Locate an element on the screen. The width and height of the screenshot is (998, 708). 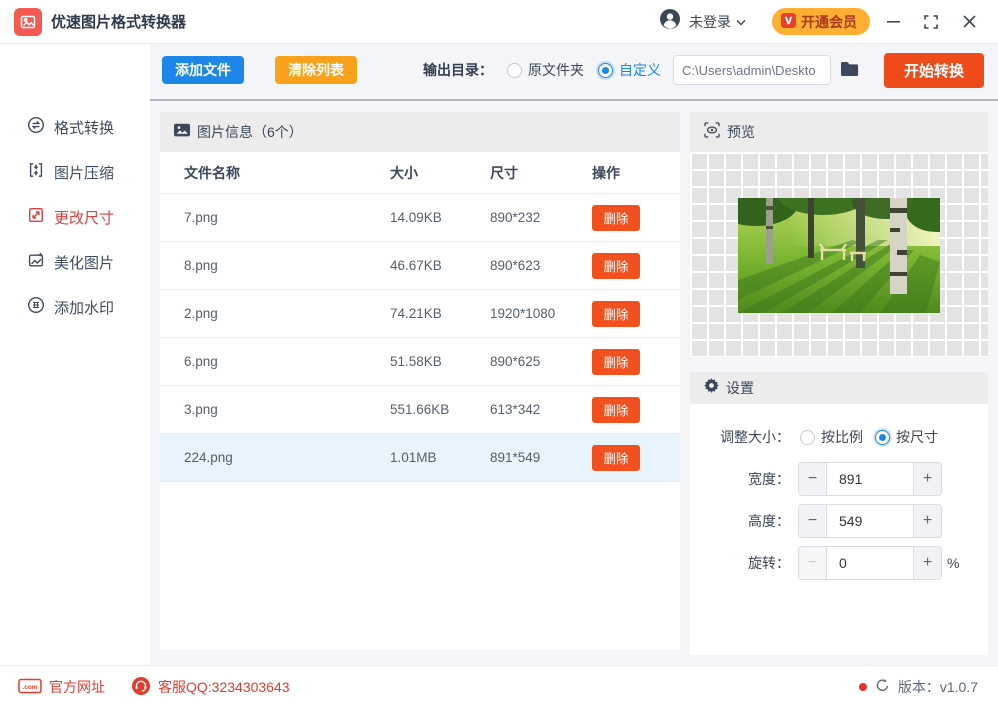
start-convert-button: 开始转换 is located at coordinates (933, 70).